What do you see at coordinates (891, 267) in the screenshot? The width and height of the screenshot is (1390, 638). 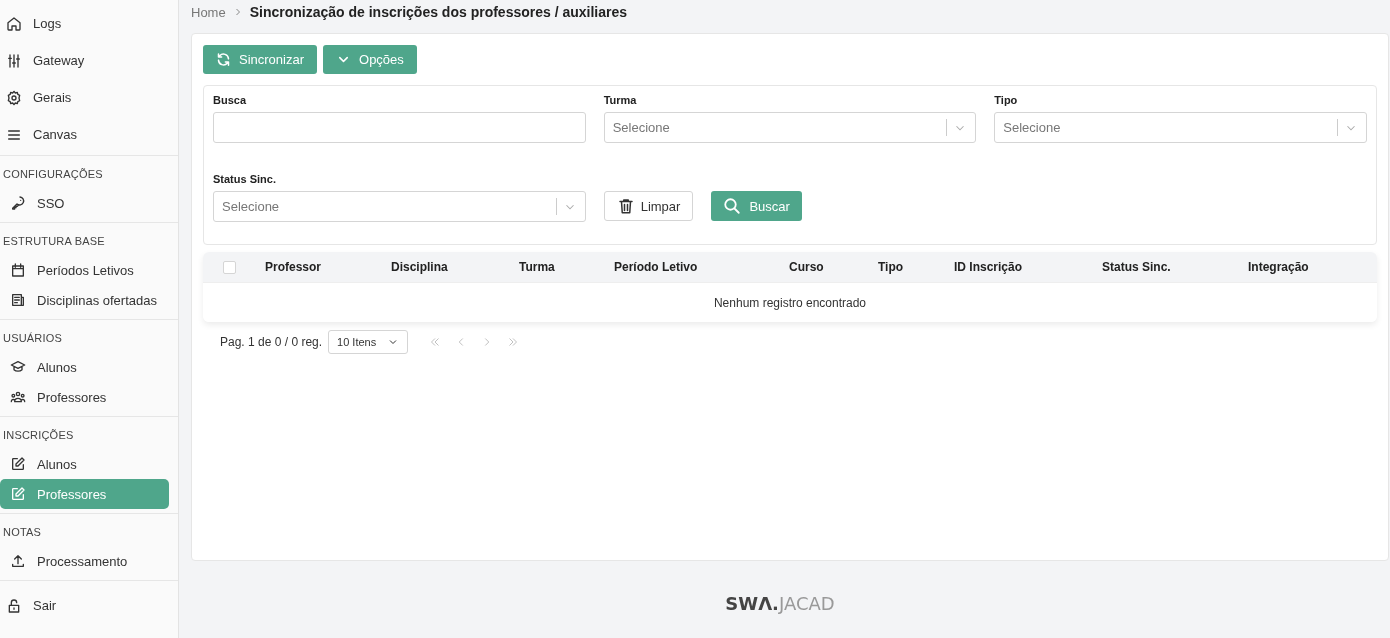 I see `column-header: Tipo` at bounding box center [891, 267].